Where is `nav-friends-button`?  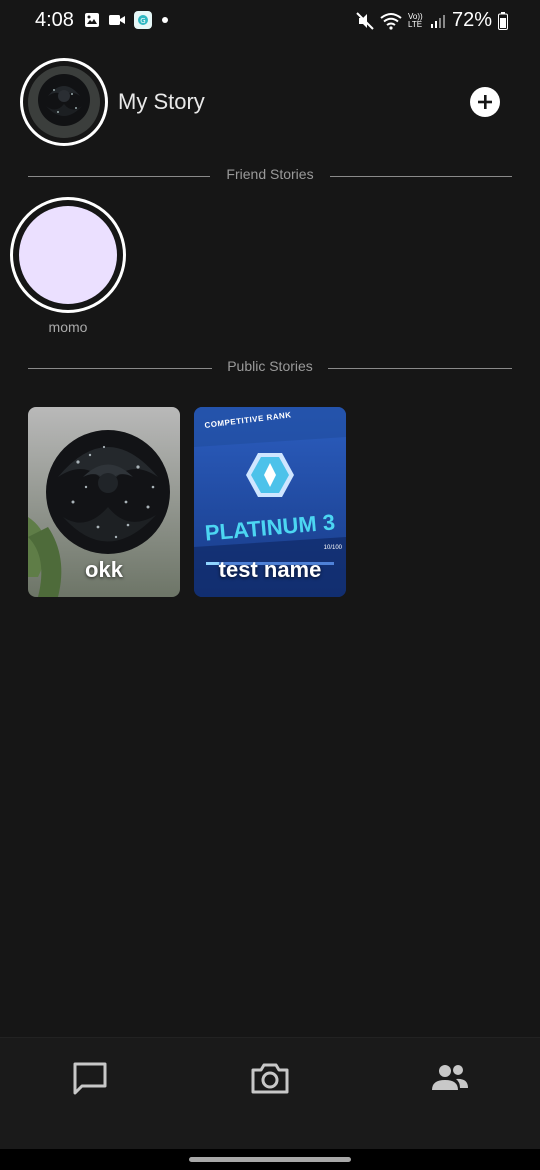 nav-friends-button is located at coordinates (450, 1078).